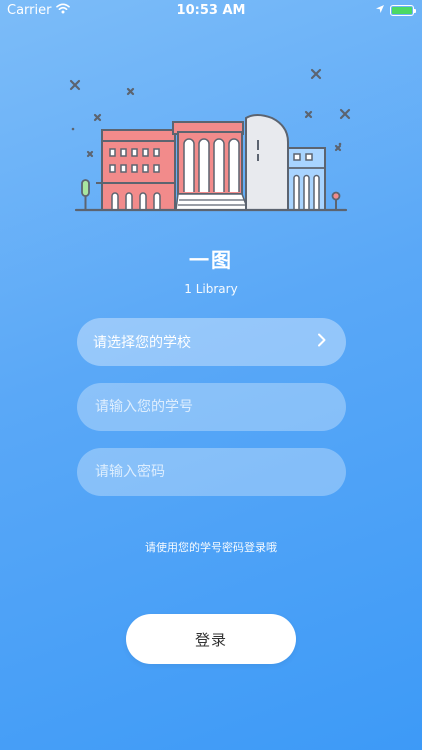 Image resolution: width=422 pixels, height=750 pixels. I want to click on lamp-icon, so click(336, 200).